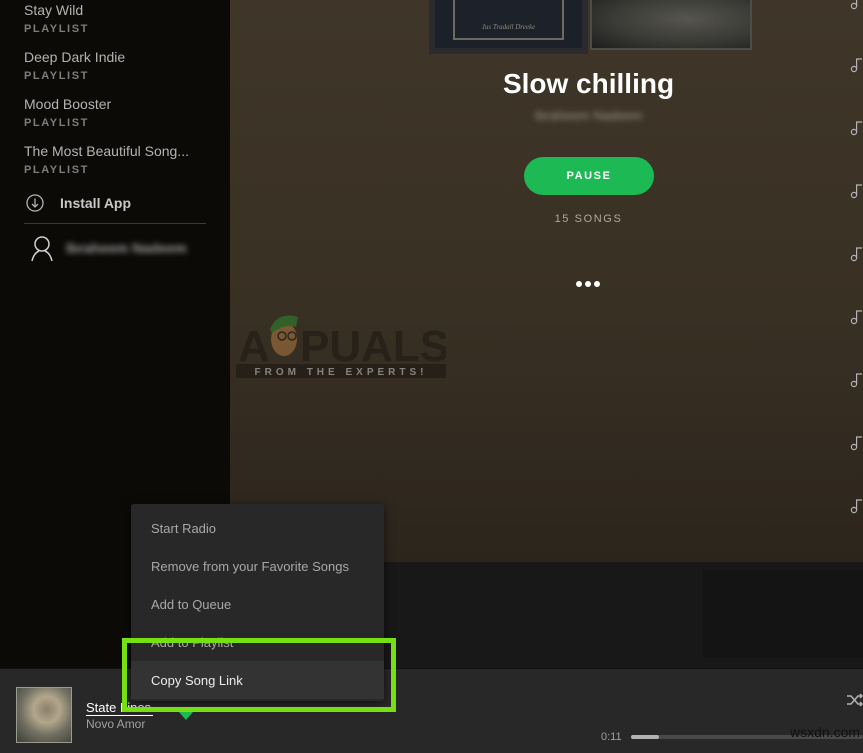  I want to click on elapsed-time: 0:11, so click(611, 737).